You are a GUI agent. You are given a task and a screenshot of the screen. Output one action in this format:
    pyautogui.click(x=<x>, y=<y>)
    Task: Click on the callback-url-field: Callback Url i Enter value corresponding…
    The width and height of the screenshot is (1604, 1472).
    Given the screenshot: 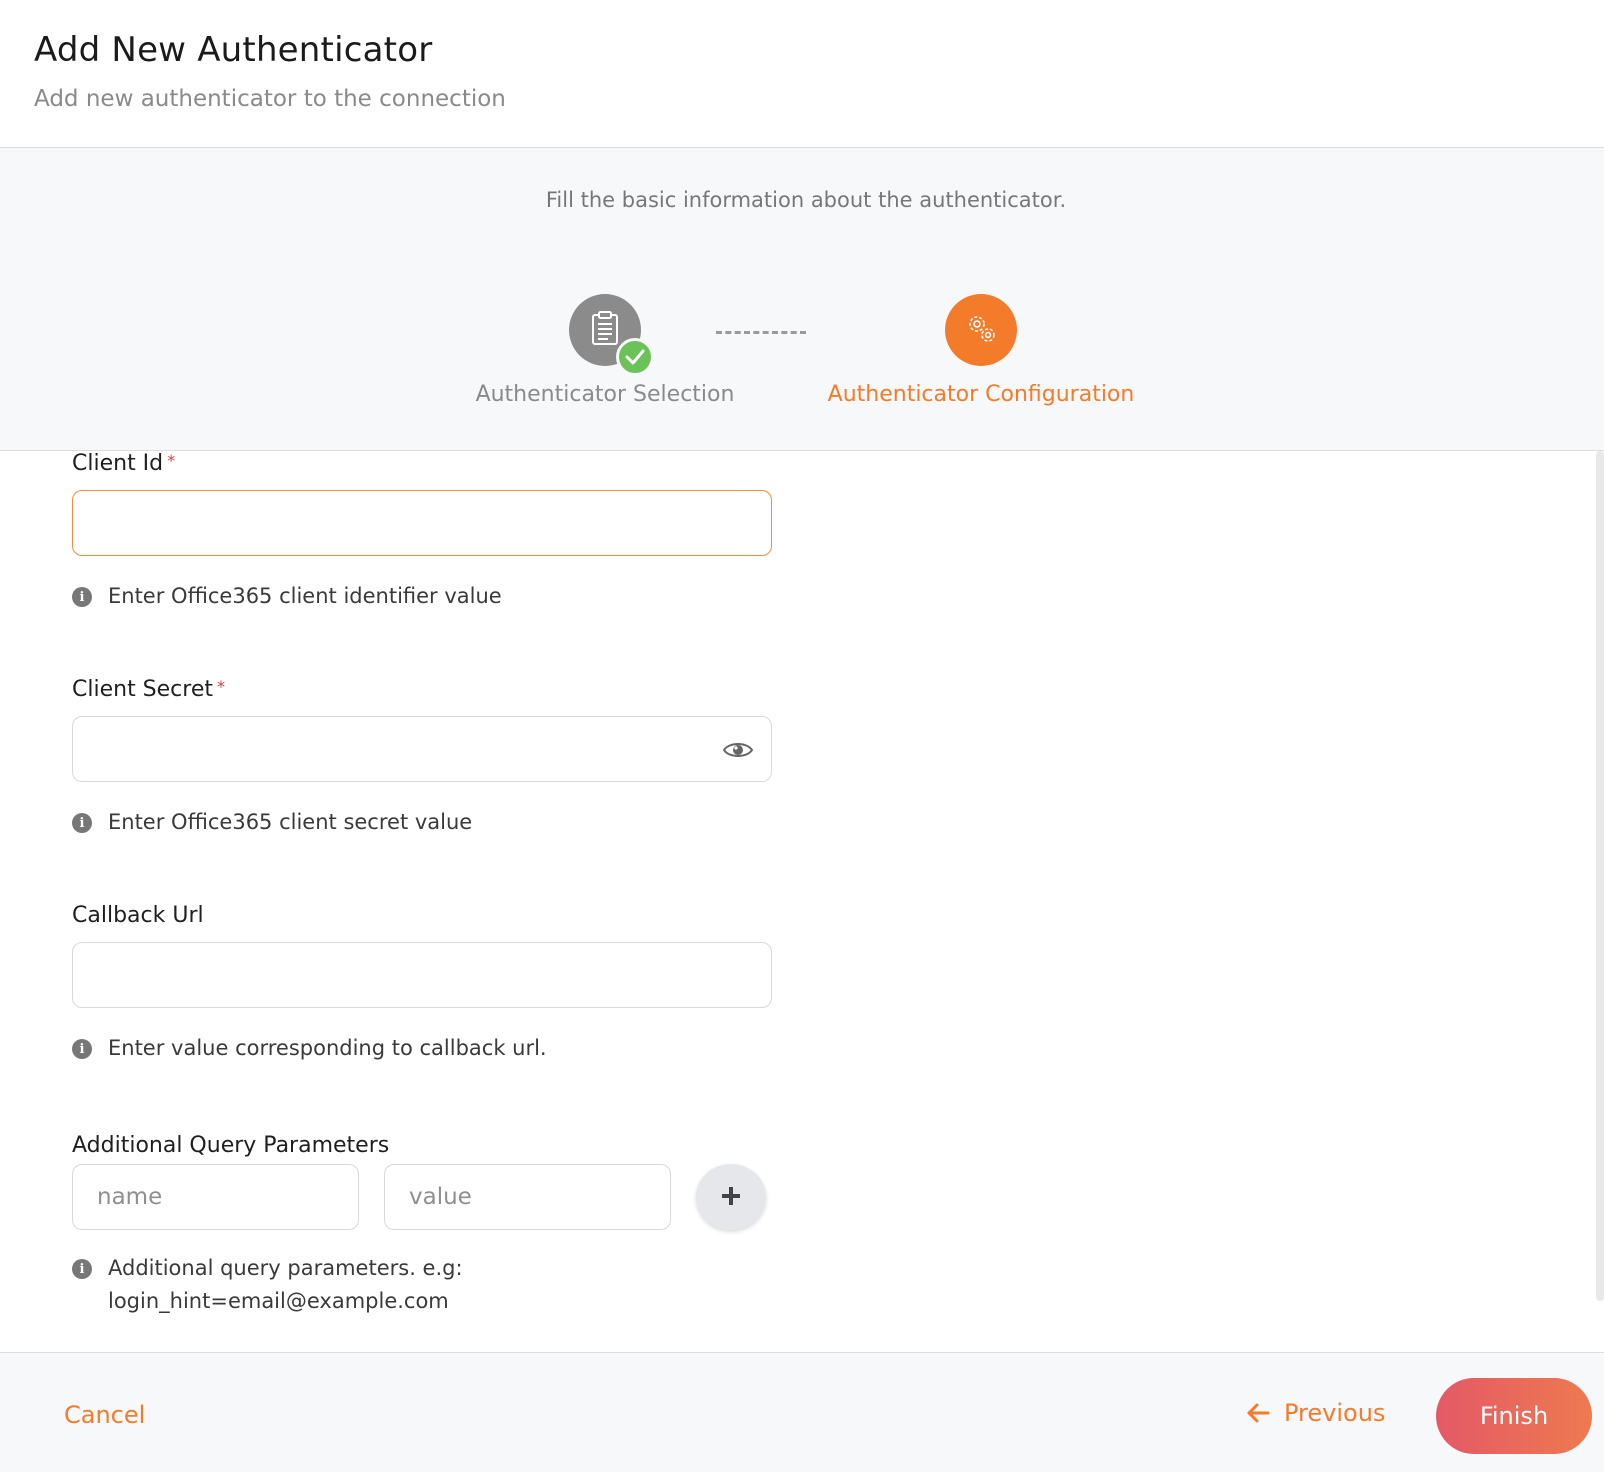 What is the action you would take?
    pyautogui.click(x=422, y=984)
    